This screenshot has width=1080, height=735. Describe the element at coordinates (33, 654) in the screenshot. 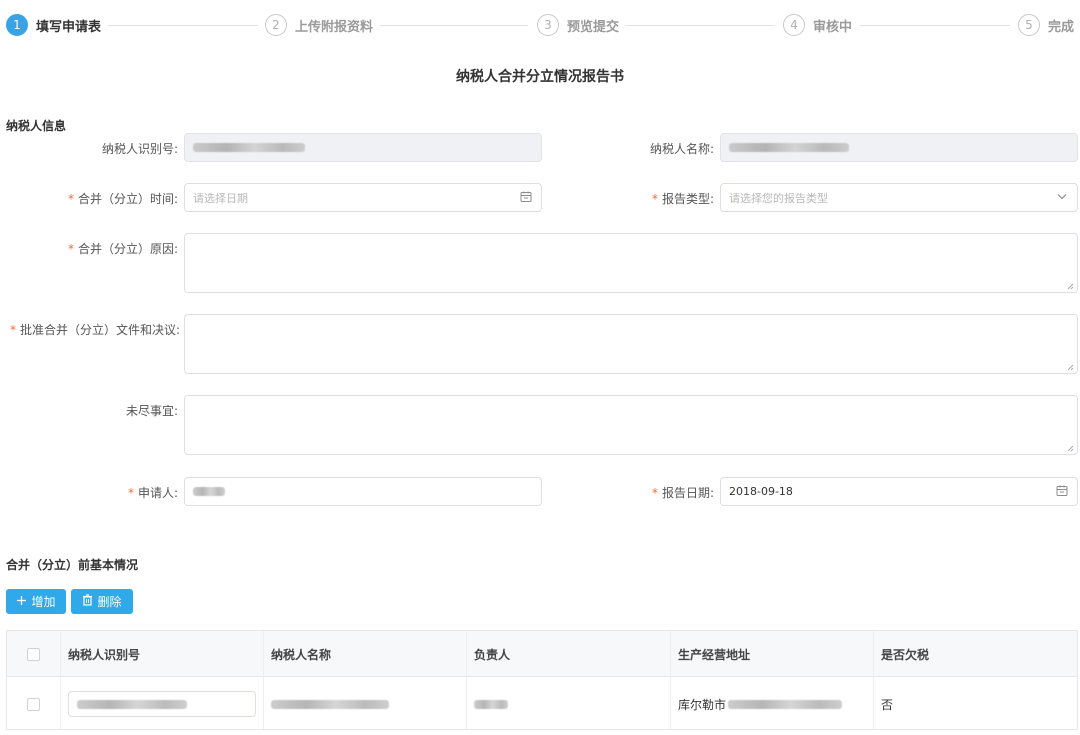

I see `select-all-checkbox` at that location.